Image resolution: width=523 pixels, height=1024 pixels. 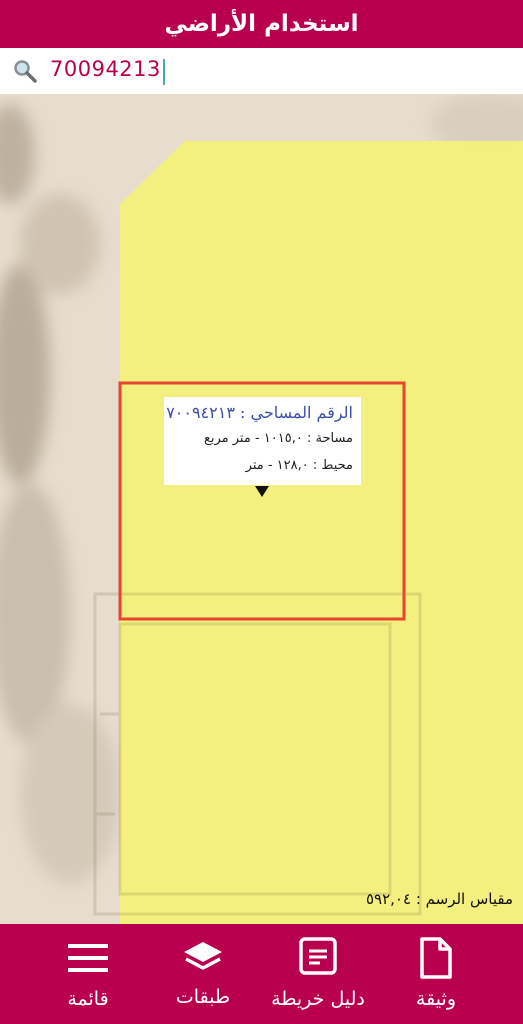 What do you see at coordinates (436, 999) in the screenshot?
I see `nav-document-label: وثيقة` at bounding box center [436, 999].